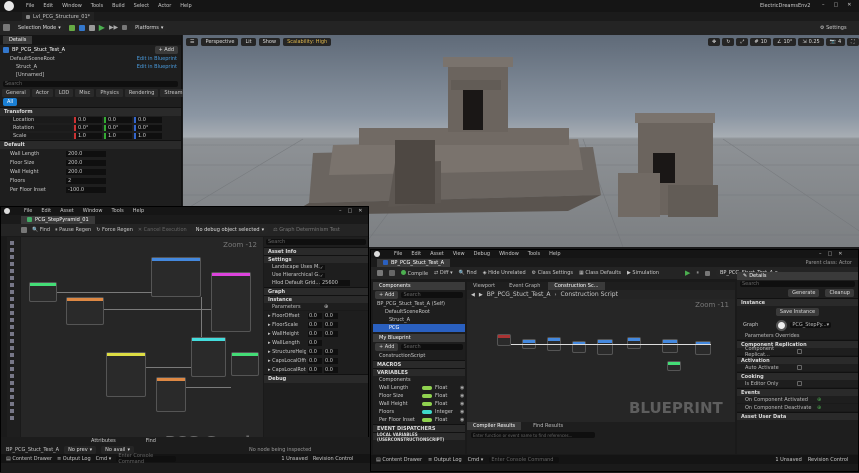 This screenshot has width=859, height=473. Describe the element at coordinates (462, 412) in the screenshot. I see `visibility-eye-icon: ◉` at that location.